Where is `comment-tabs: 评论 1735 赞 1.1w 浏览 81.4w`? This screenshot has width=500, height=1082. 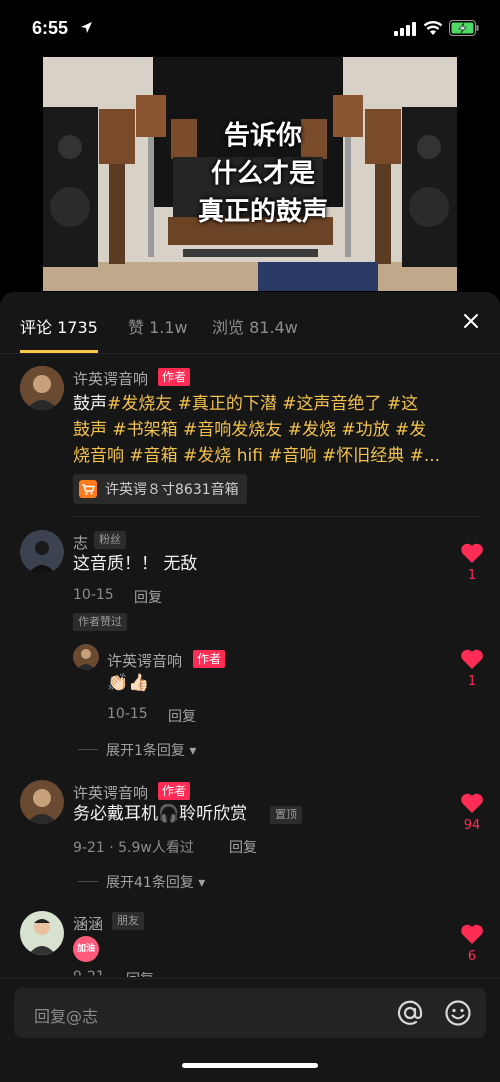 comment-tabs: 评论 1735 赞 1.1w 浏览 81.4w is located at coordinates (250, 323).